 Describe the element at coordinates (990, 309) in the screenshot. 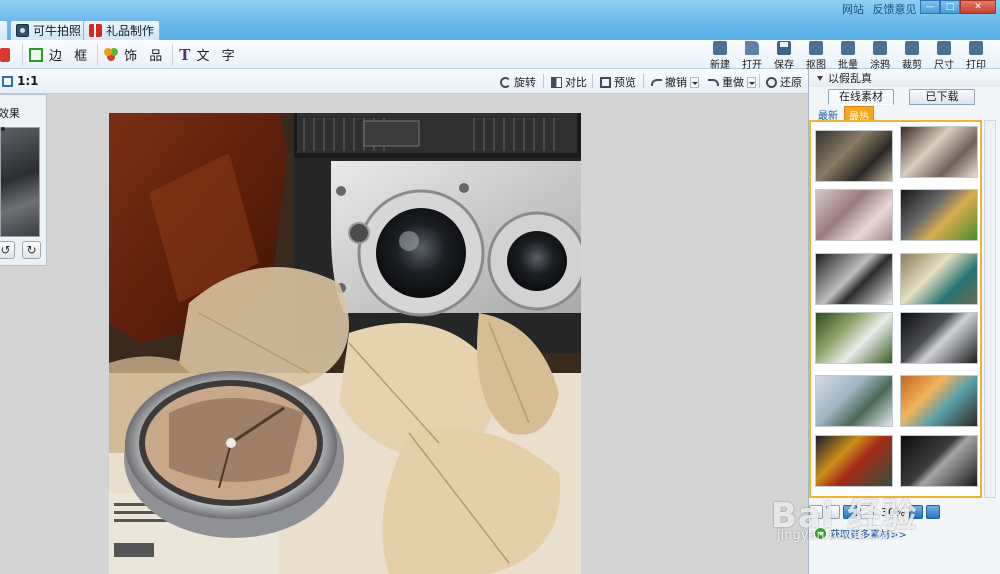

I see `material-scrollbar` at that location.